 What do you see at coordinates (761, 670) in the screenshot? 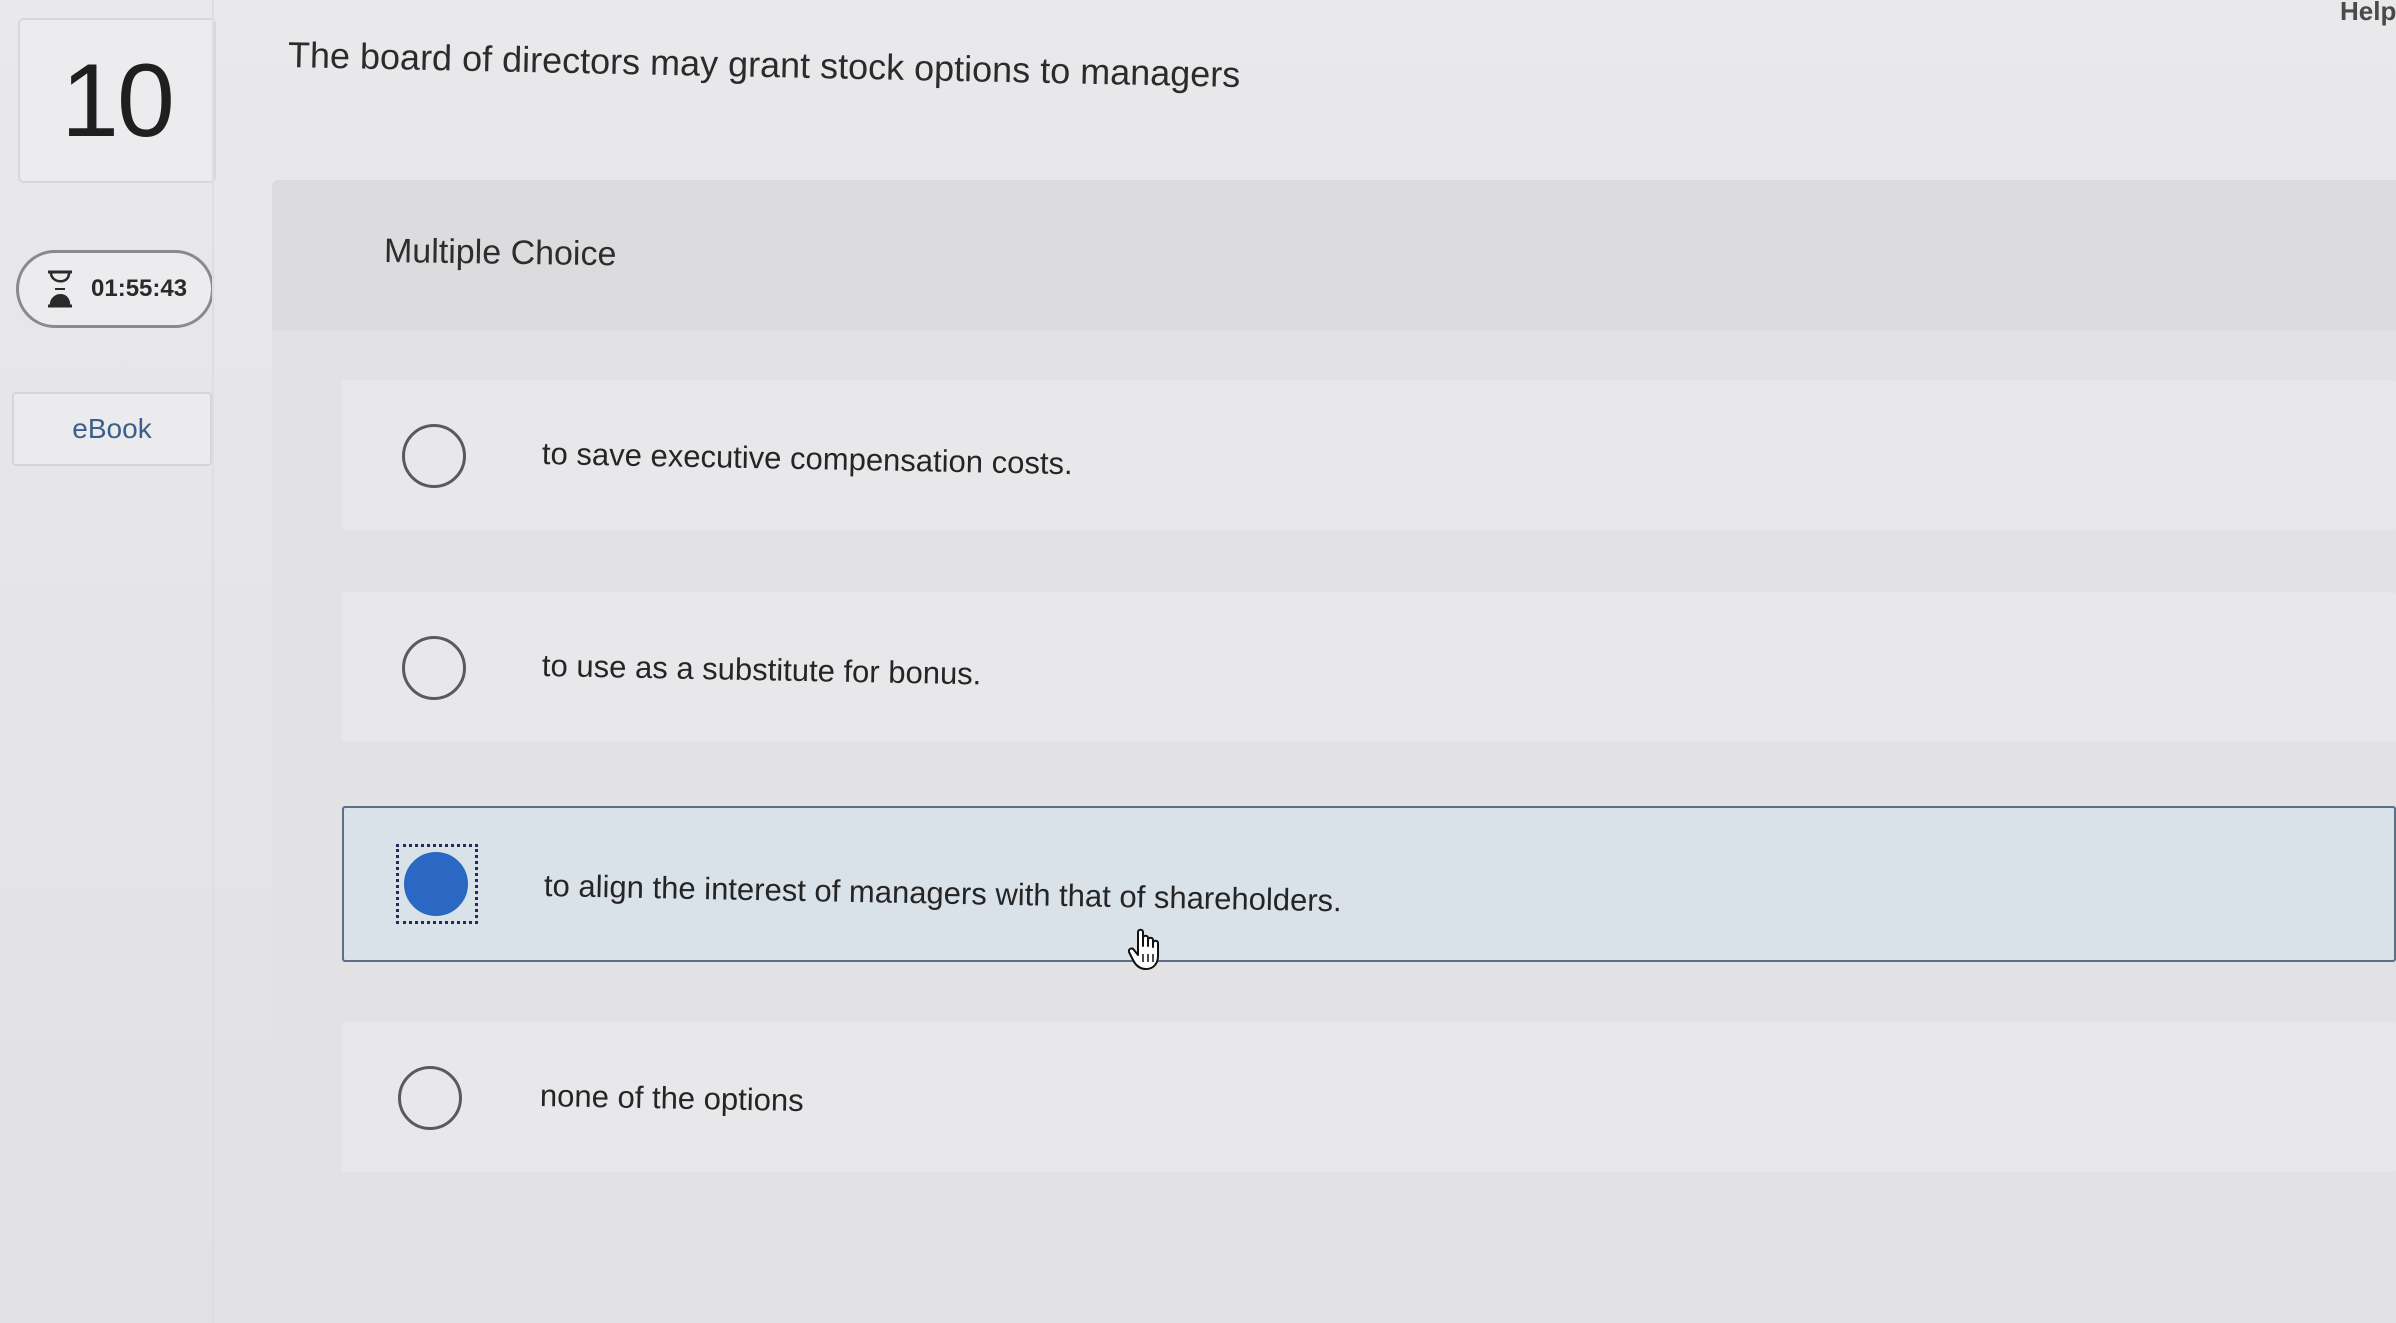
I see `answer-option-label: to use as a substitute for bonus.` at bounding box center [761, 670].